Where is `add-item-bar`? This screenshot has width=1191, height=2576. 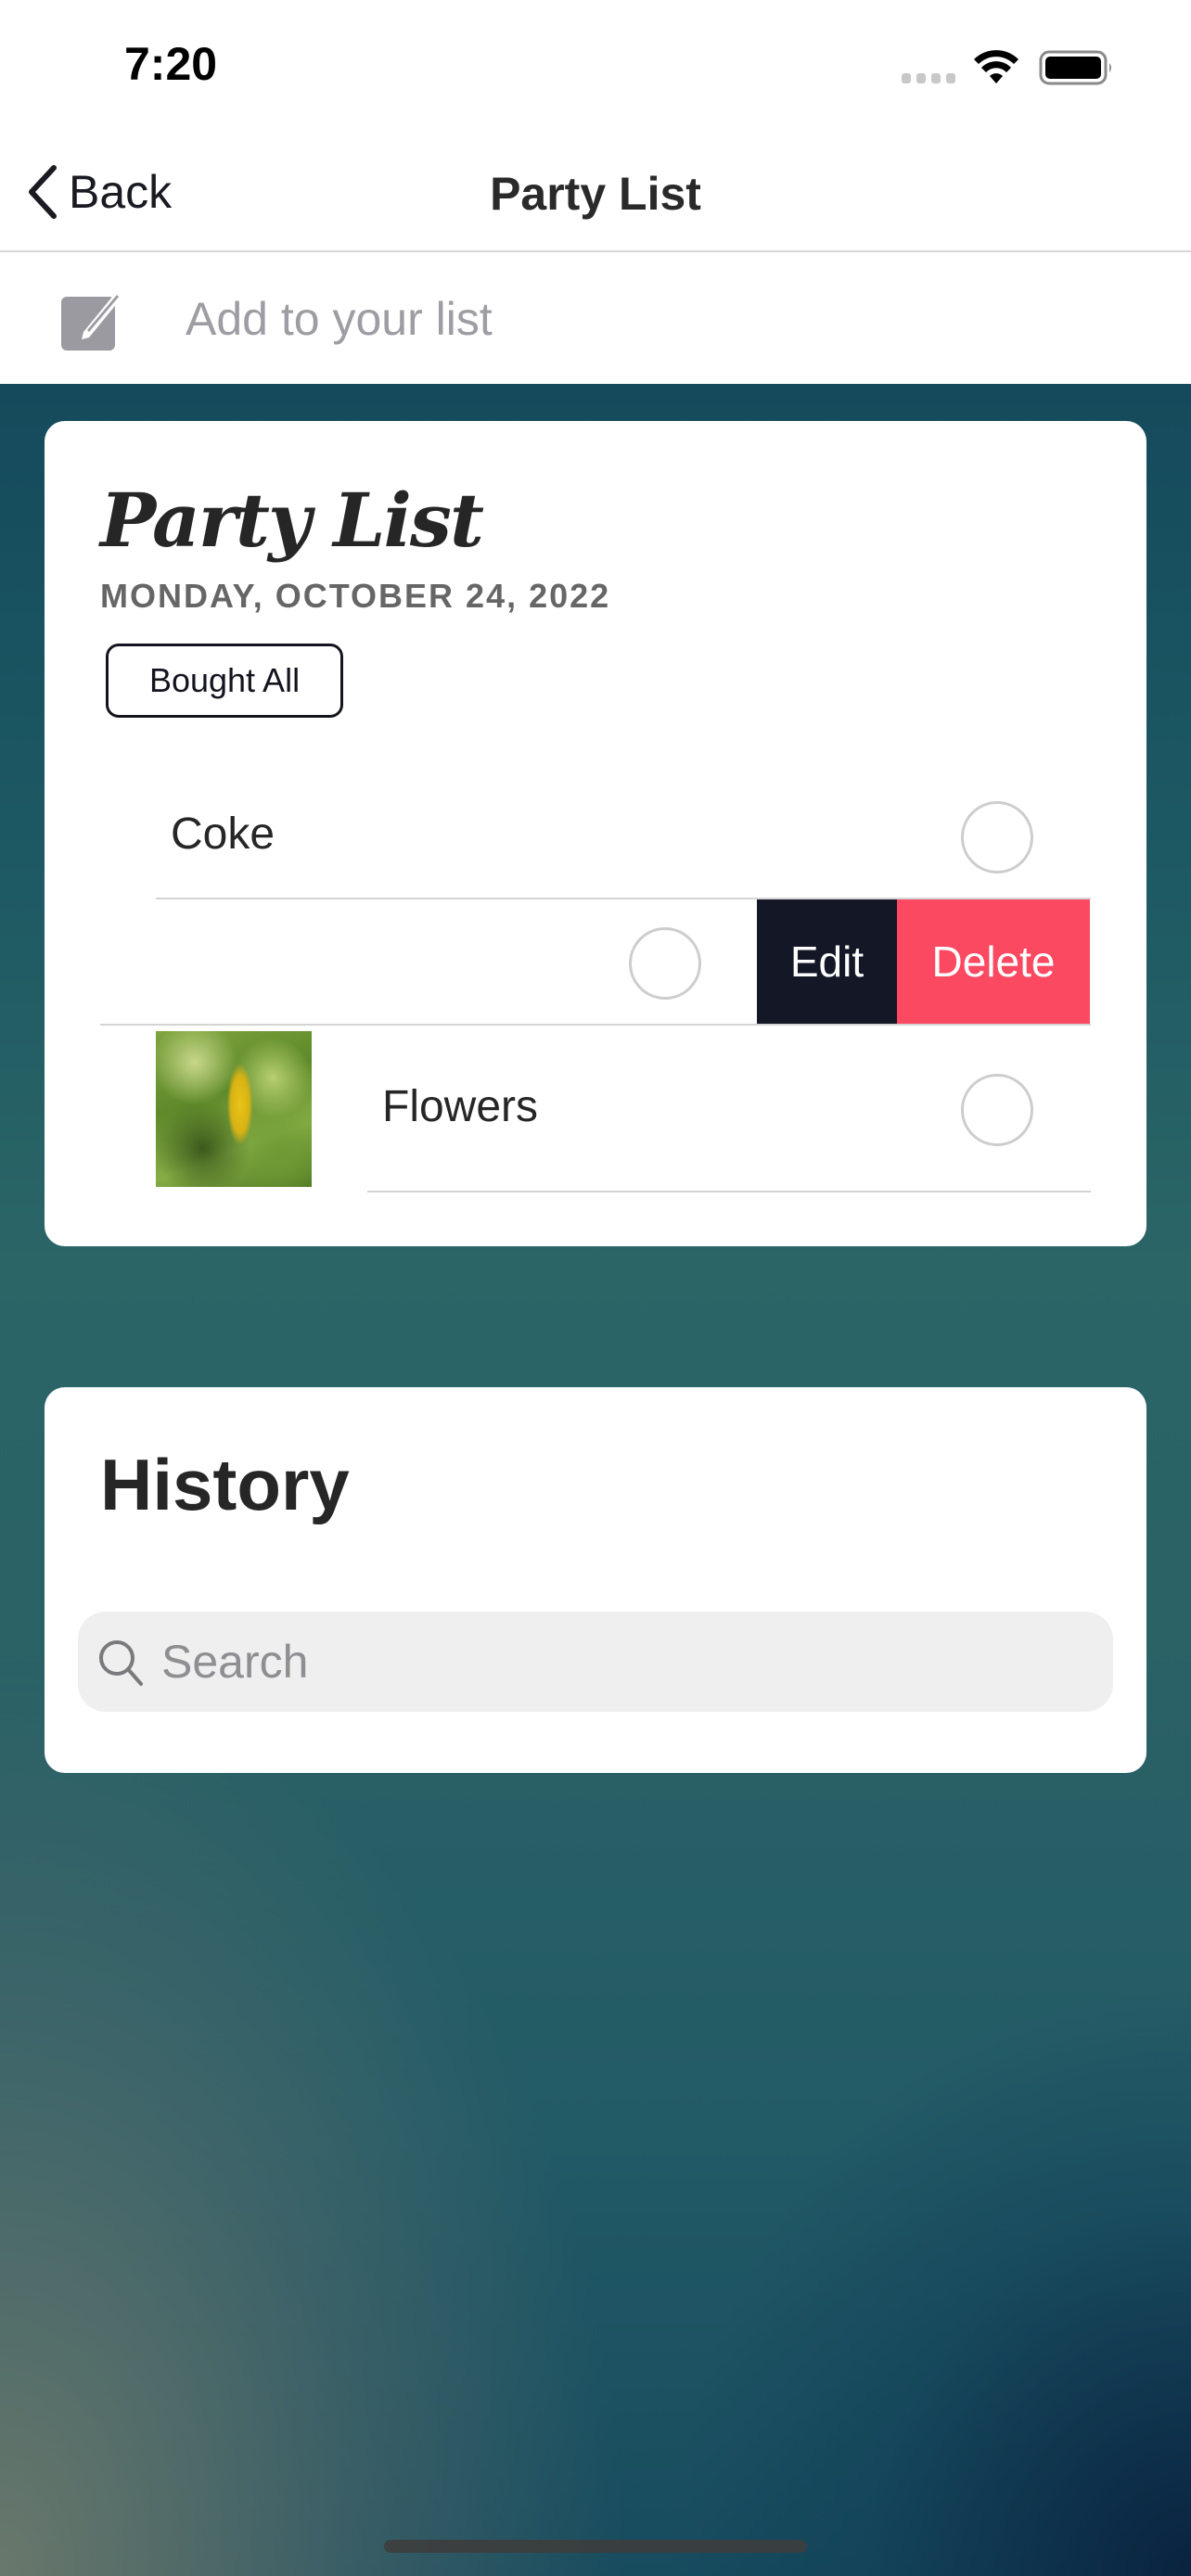 add-item-bar is located at coordinates (595, 319).